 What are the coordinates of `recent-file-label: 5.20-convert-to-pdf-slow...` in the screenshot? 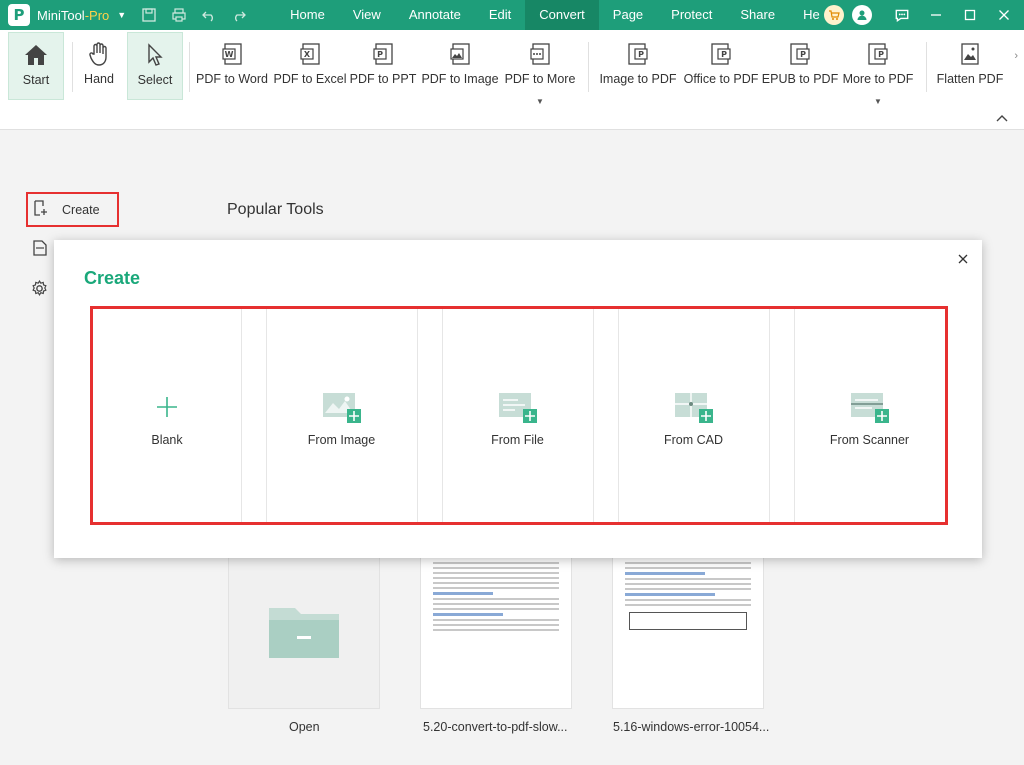 It's located at (495, 727).